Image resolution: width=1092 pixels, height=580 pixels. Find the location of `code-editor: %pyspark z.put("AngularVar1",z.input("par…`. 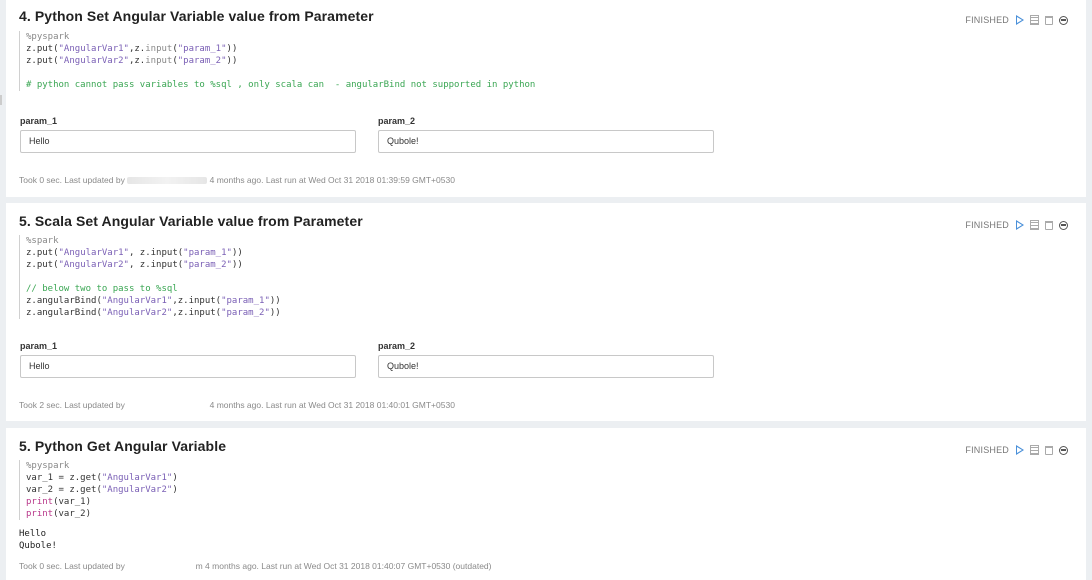

code-editor: %pyspark z.put("AngularVar1",z.input("par… is located at coordinates (342, 61).